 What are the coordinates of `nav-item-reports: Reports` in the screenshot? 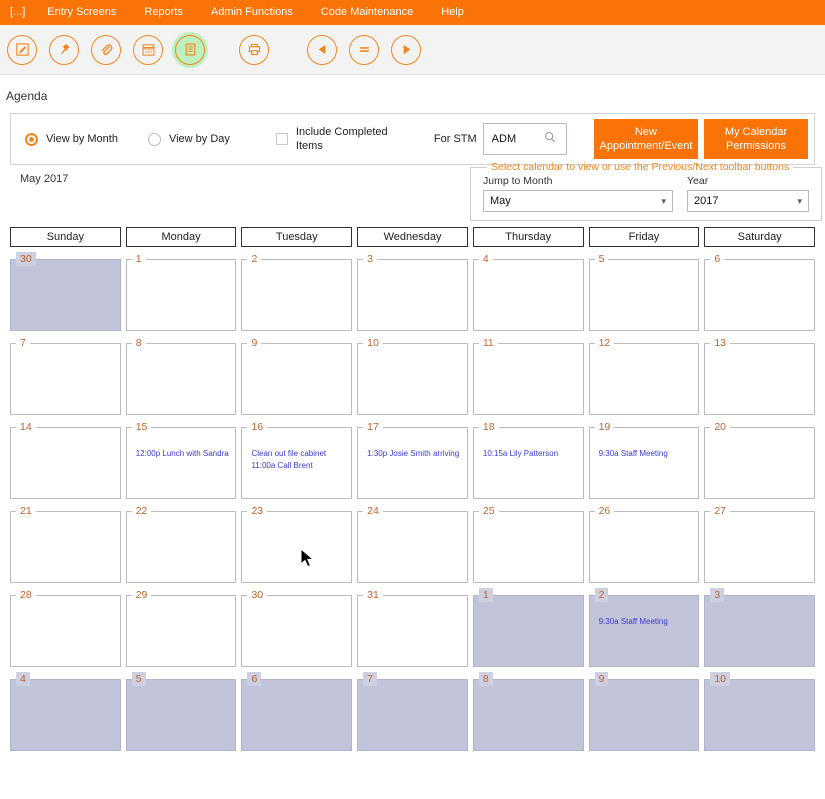 It's located at (163, 12).